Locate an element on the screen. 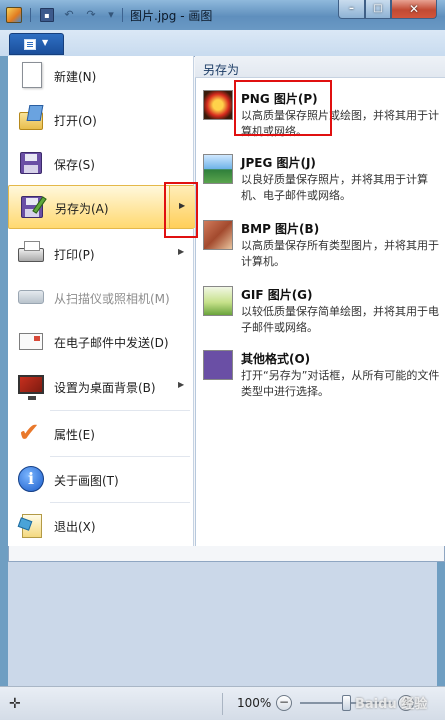 This screenshot has width=445, height=720. close-icon: ✕ is located at coordinates (414, 9).